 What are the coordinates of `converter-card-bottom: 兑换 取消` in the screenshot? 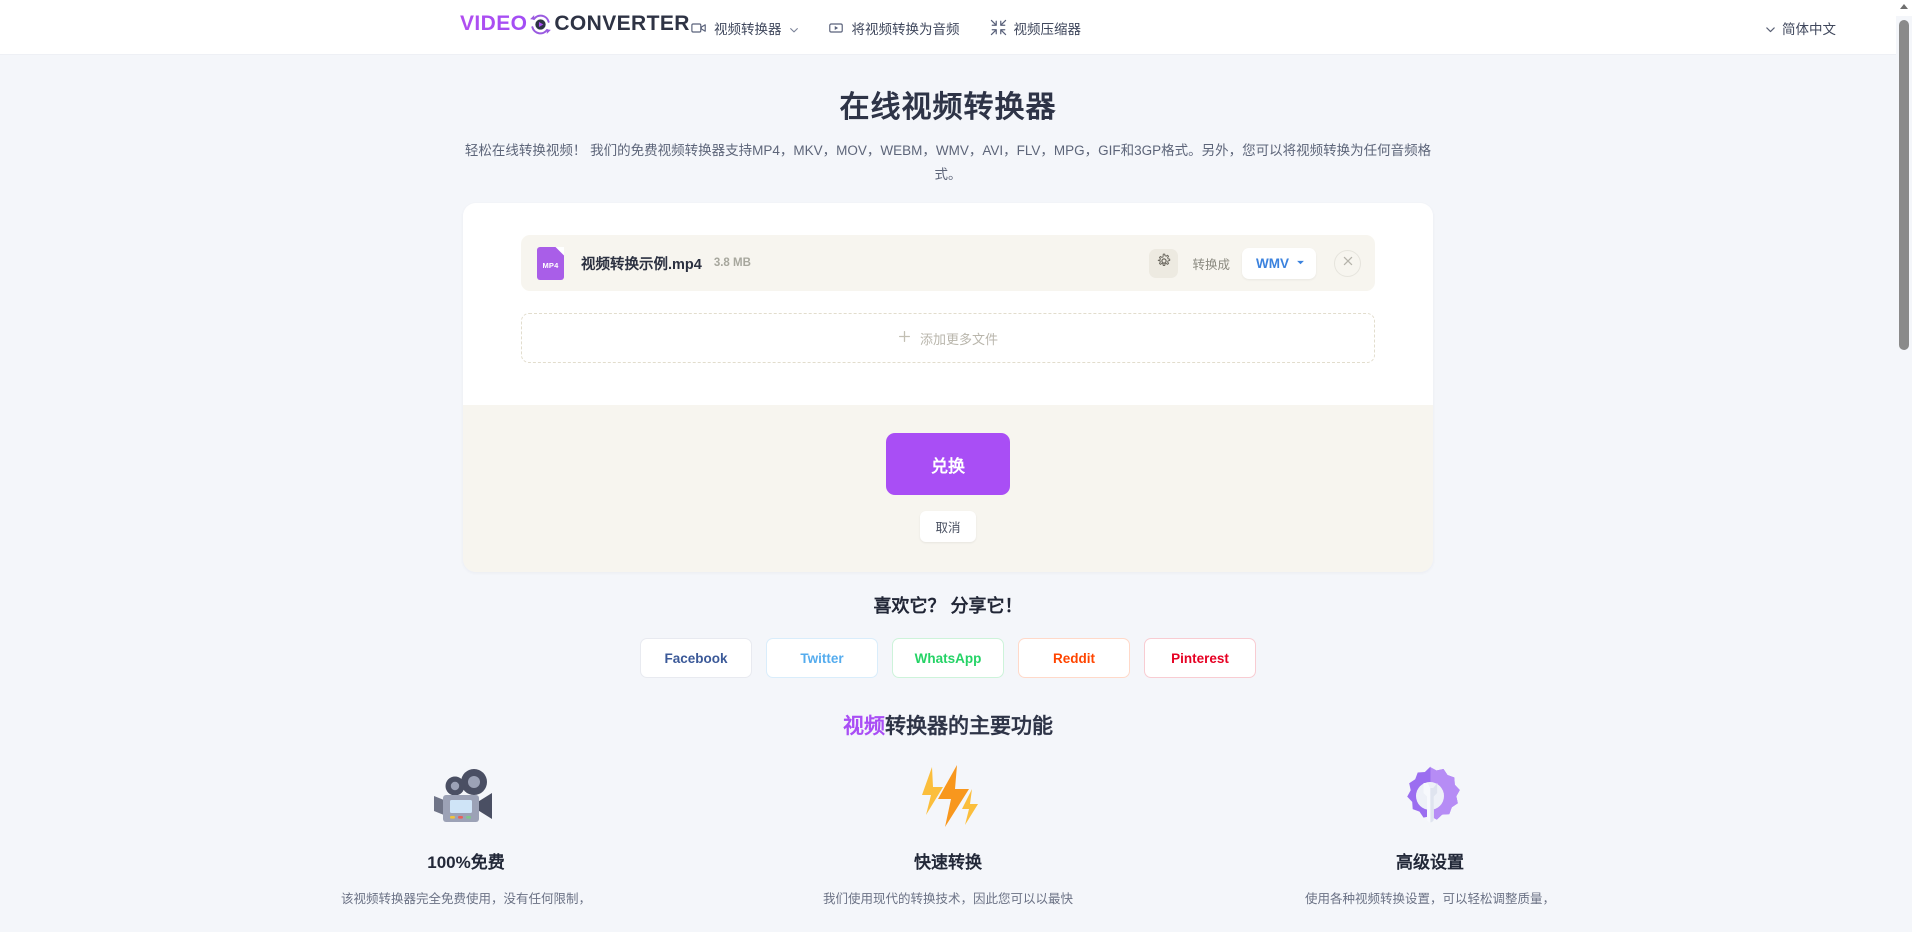 It's located at (948, 488).